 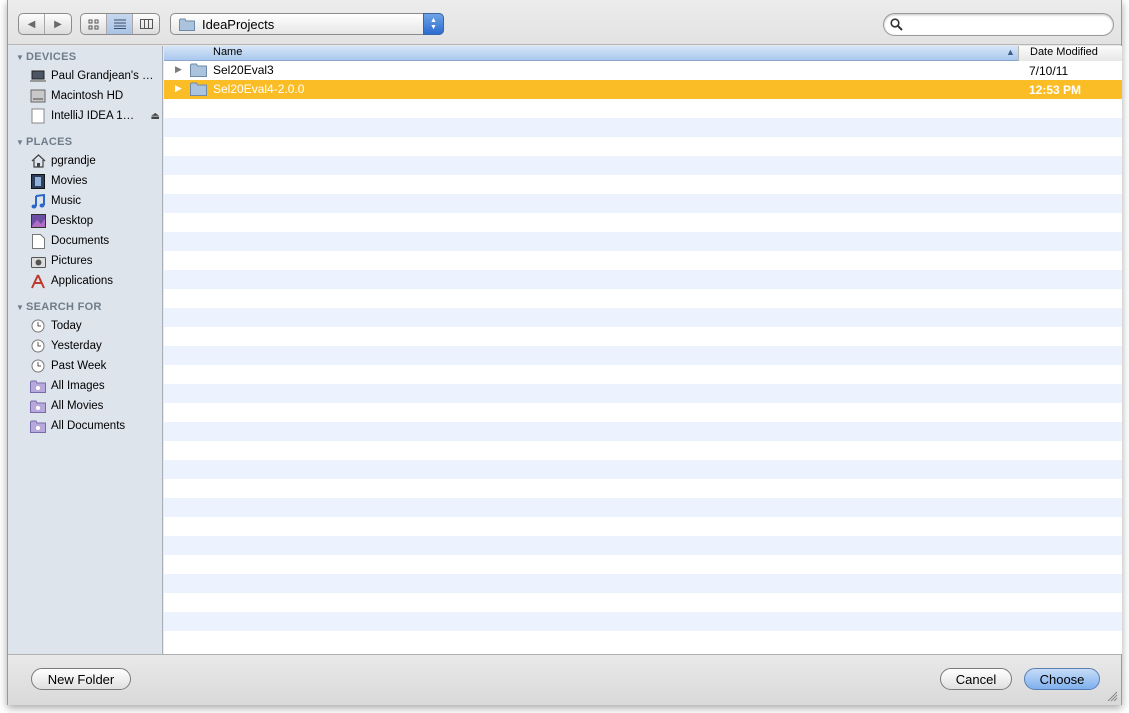 I want to click on sidebar-item-all-movies: All Movies, so click(x=95, y=406).